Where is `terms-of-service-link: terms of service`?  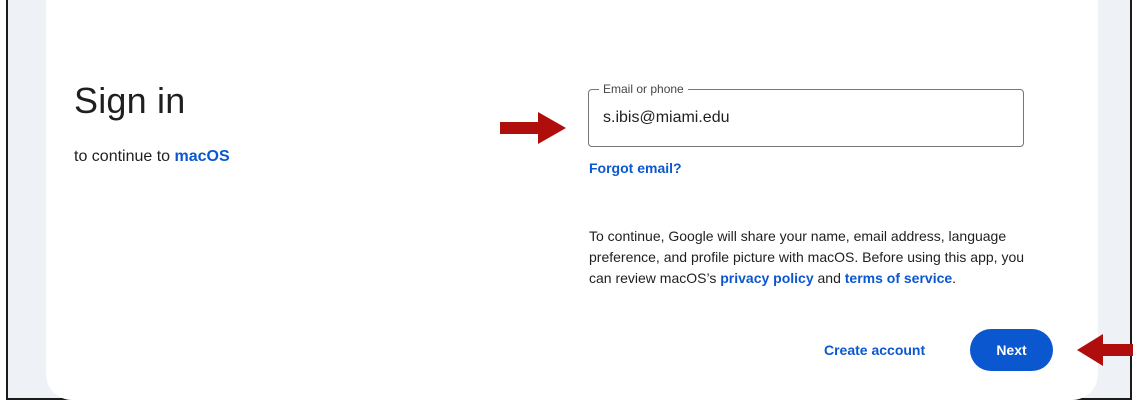 terms-of-service-link: terms of service is located at coordinates (898, 278).